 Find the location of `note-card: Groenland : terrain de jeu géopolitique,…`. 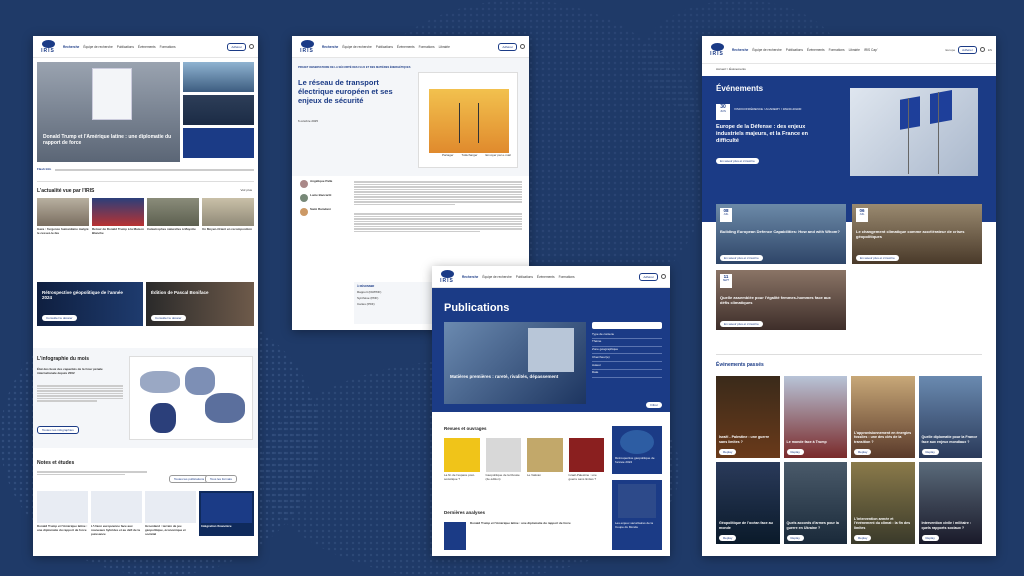

note-card: Groenland : terrain de jeu géopolitique,… is located at coordinates (170, 513).